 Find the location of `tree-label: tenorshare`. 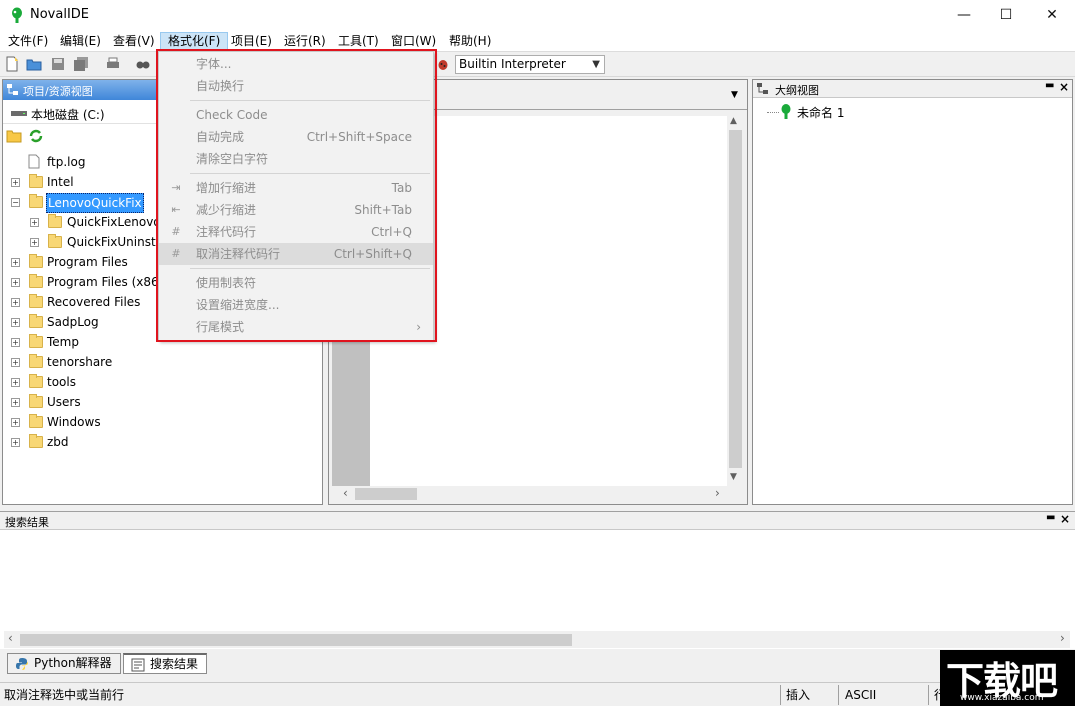

tree-label: tenorshare is located at coordinates (80, 362).